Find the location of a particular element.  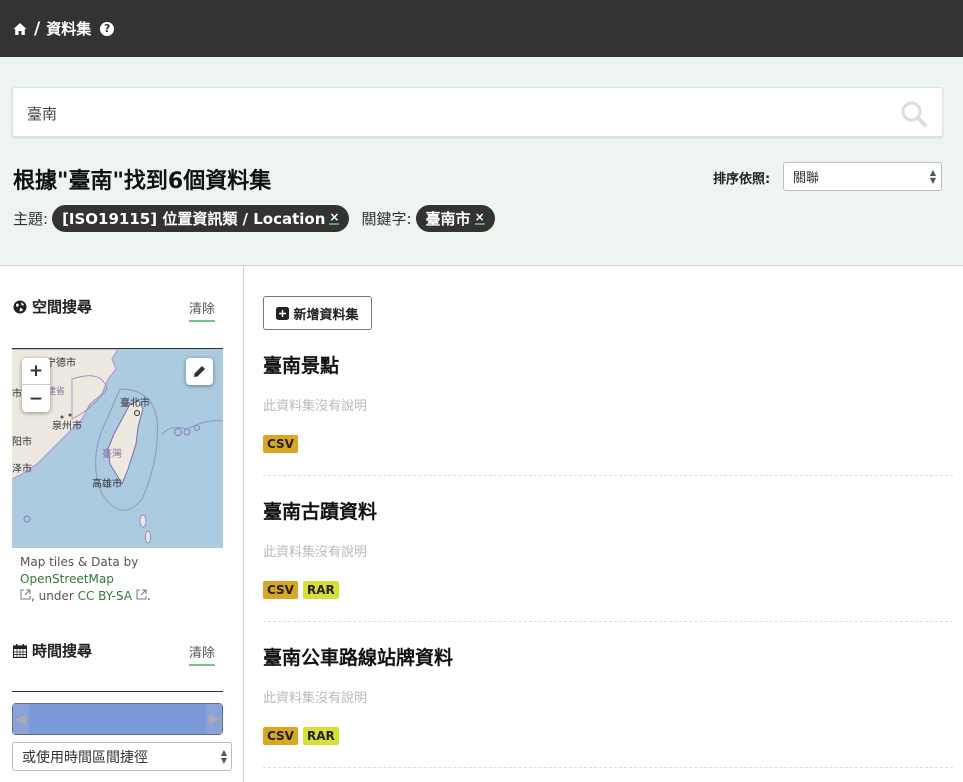

search-icon is located at coordinates (914, 114).